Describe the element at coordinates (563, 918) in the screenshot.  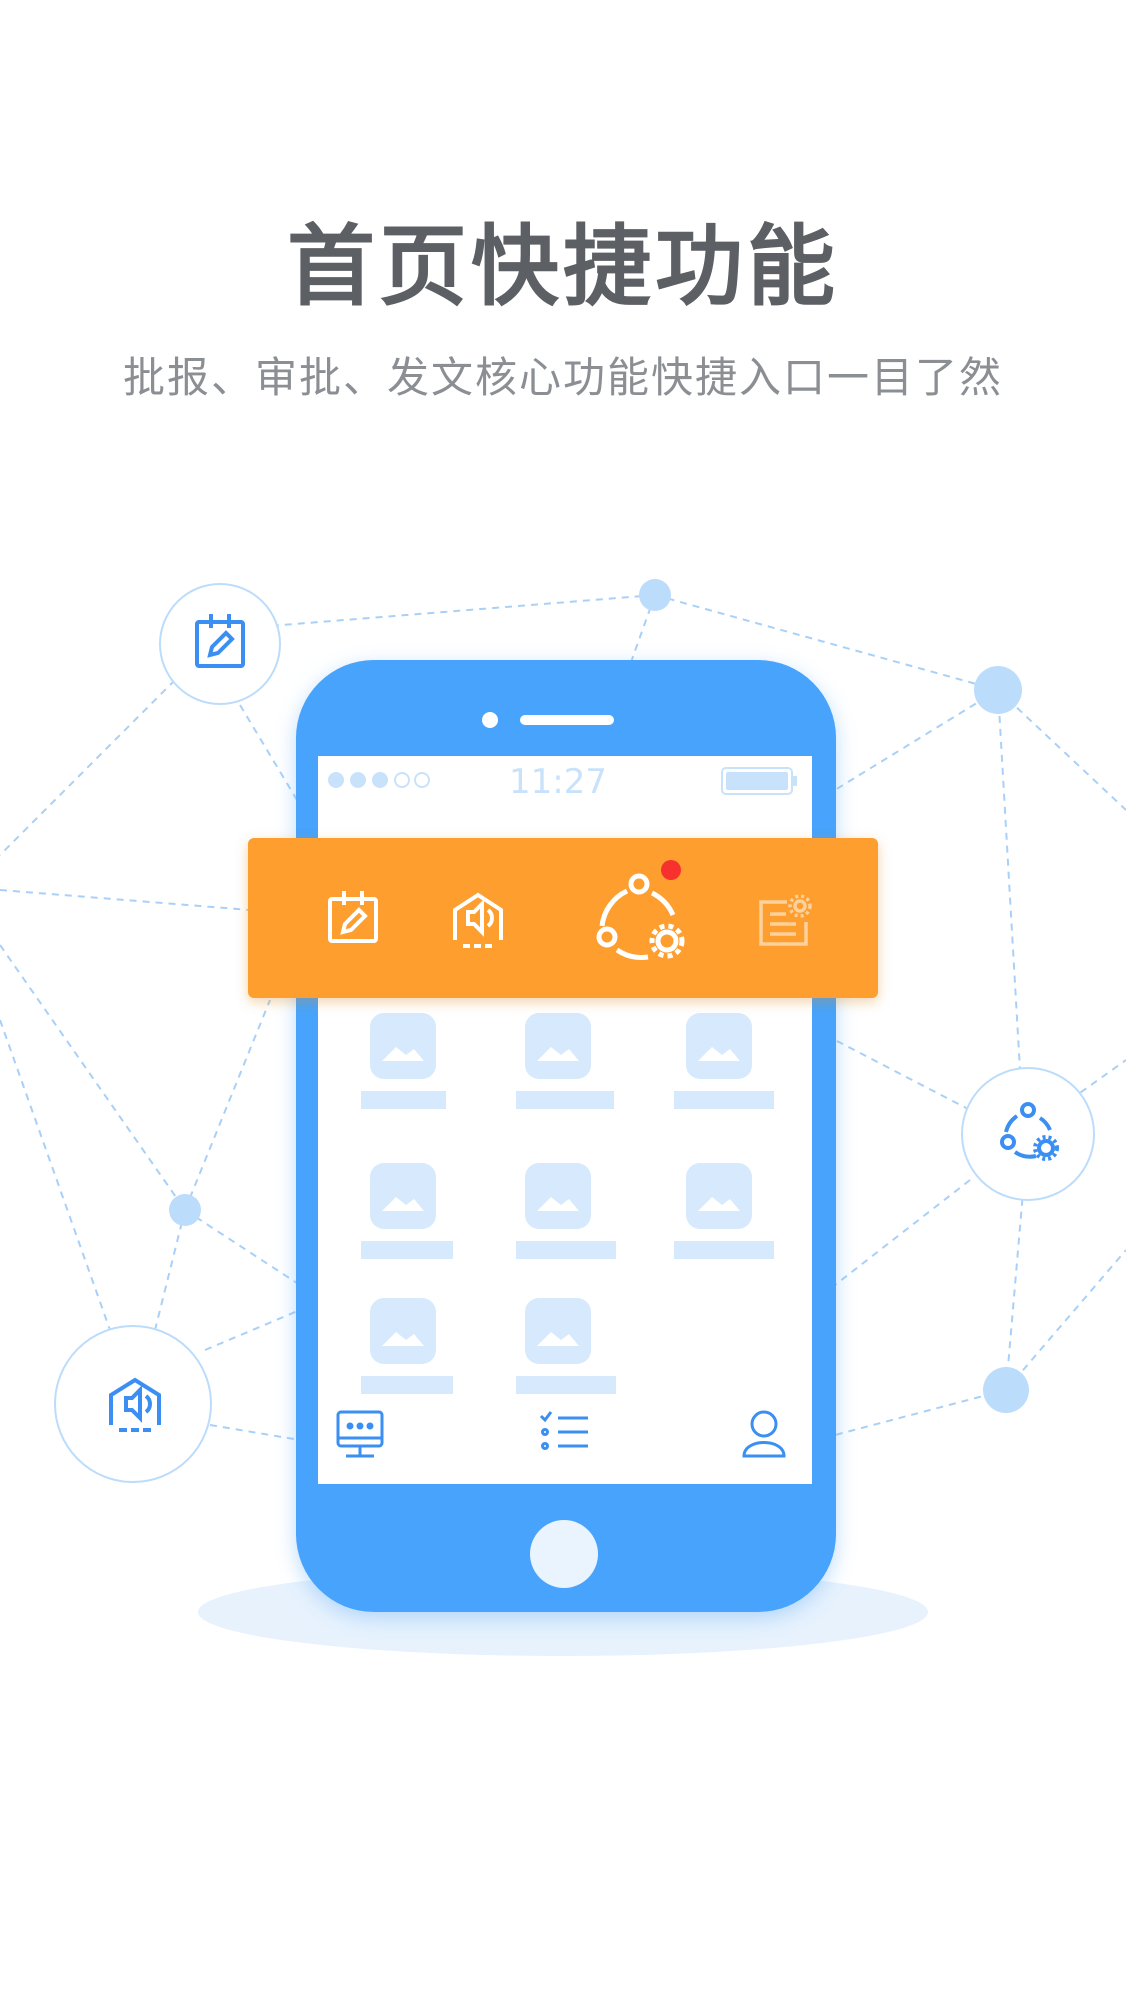
I see `quick-function-bar` at that location.